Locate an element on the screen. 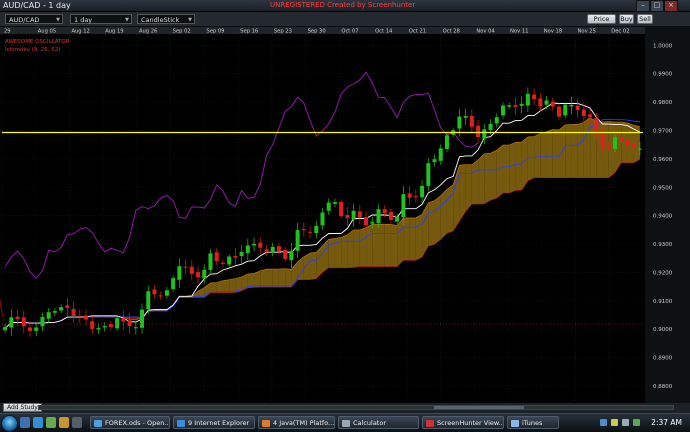 Image resolution: width=690 pixels, height=432 pixels. x-tick-label: Aug 12 is located at coordinates (80, 32).